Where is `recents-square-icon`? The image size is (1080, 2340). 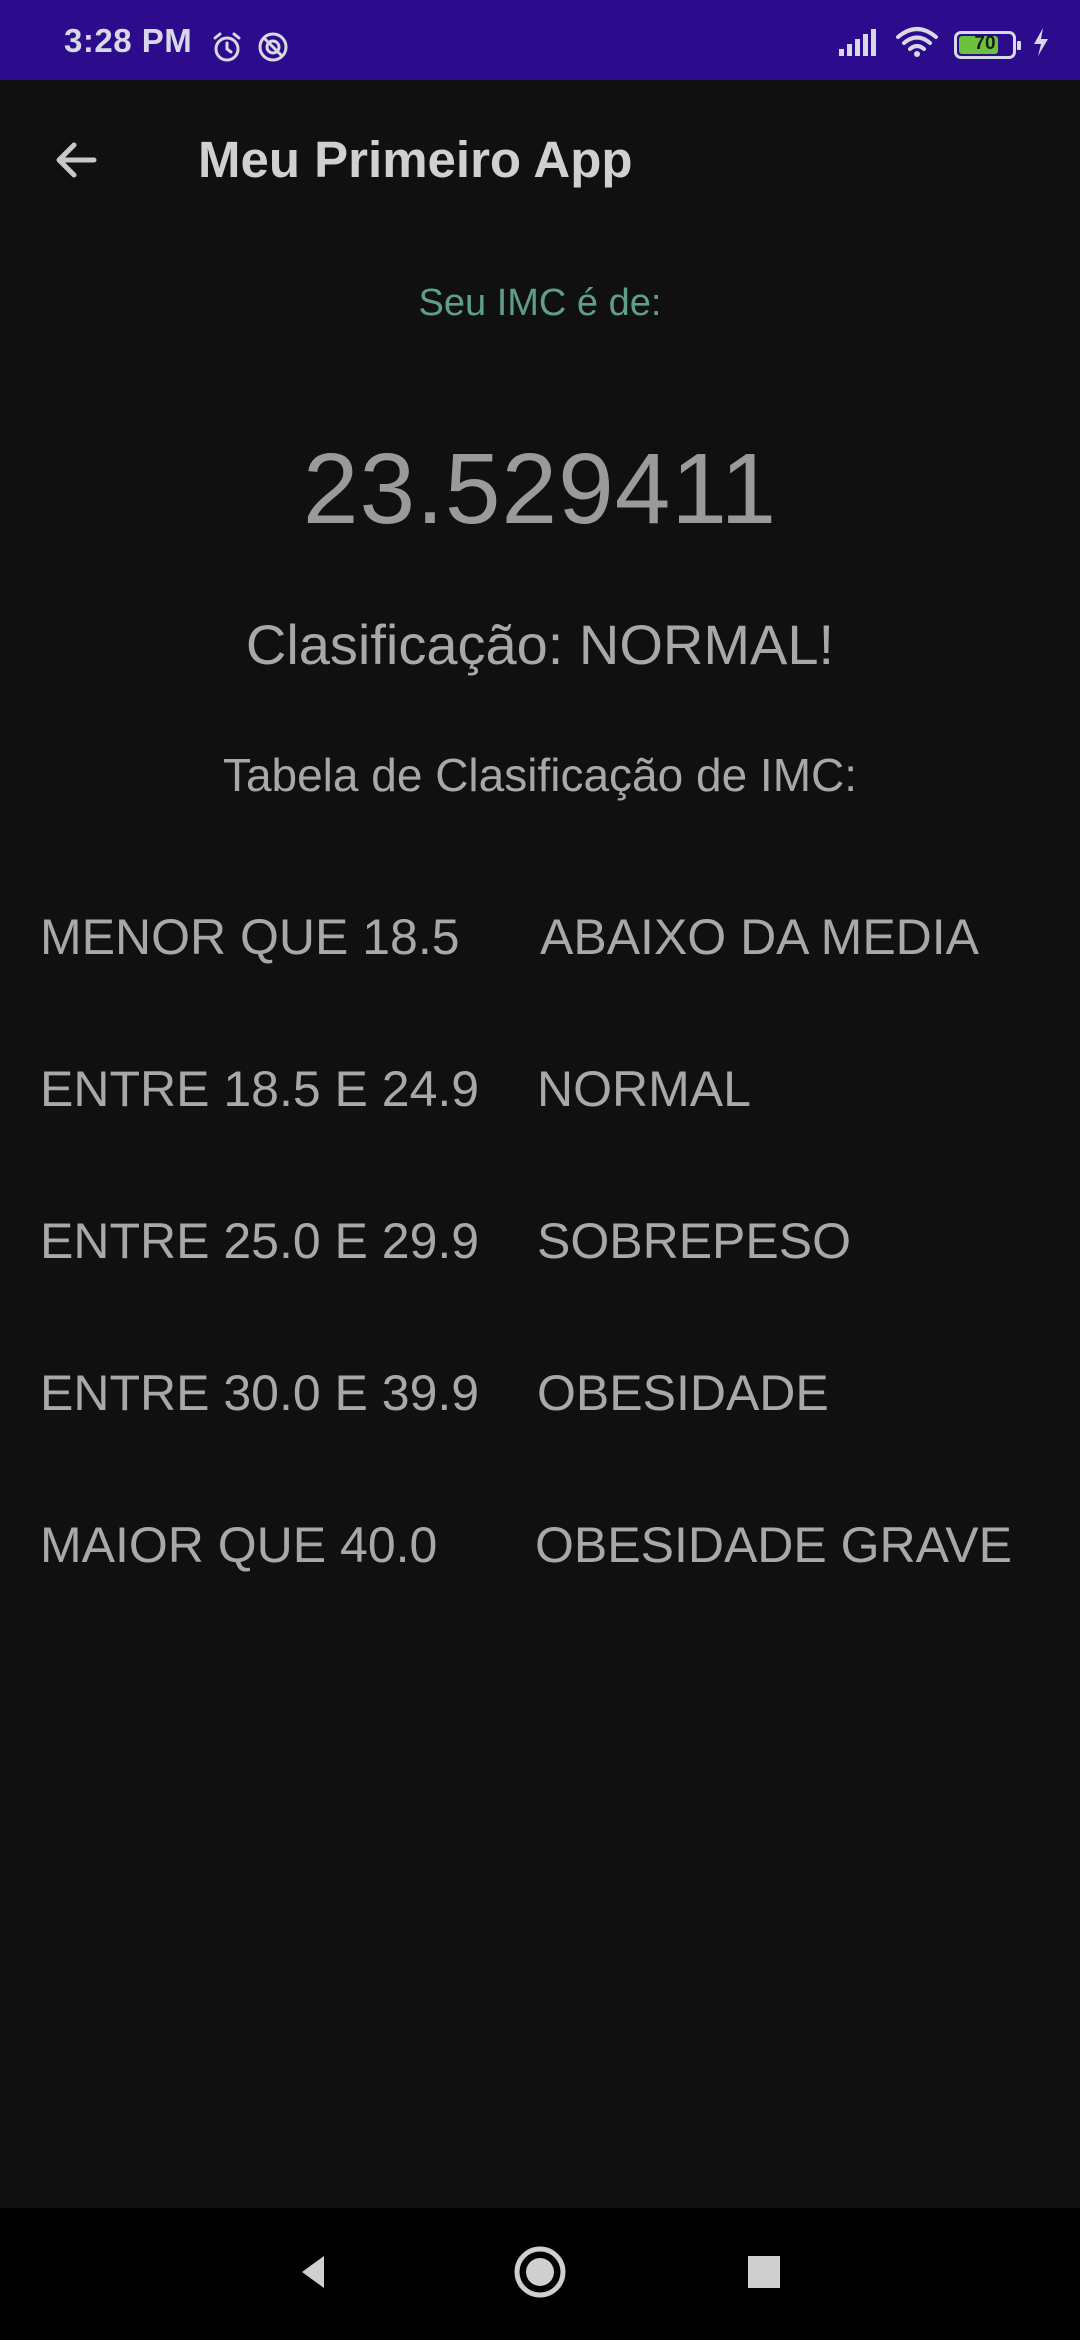 recents-square-icon is located at coordinates (764, 2274).